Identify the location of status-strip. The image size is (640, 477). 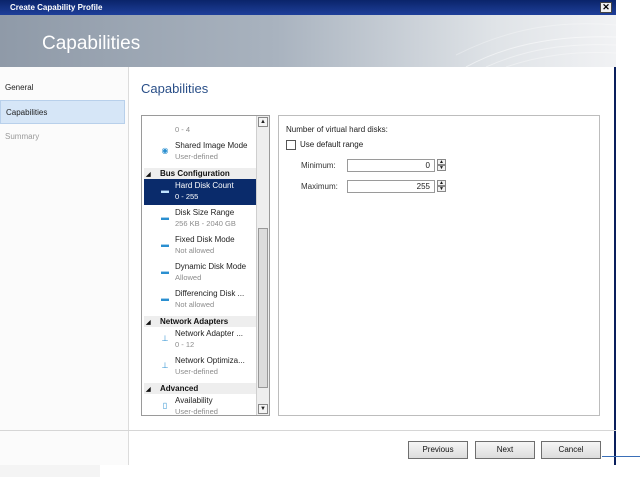
(50, 471).